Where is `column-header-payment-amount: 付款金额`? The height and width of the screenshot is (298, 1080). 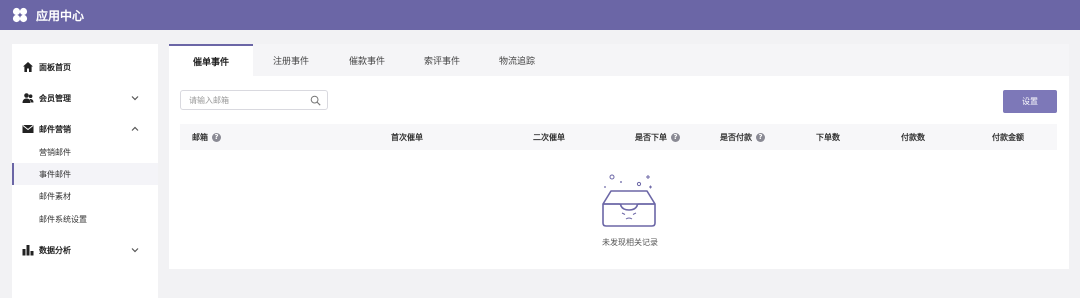
column-header-payment-amount: 付款金额 is located at coordinates (1008, 137).